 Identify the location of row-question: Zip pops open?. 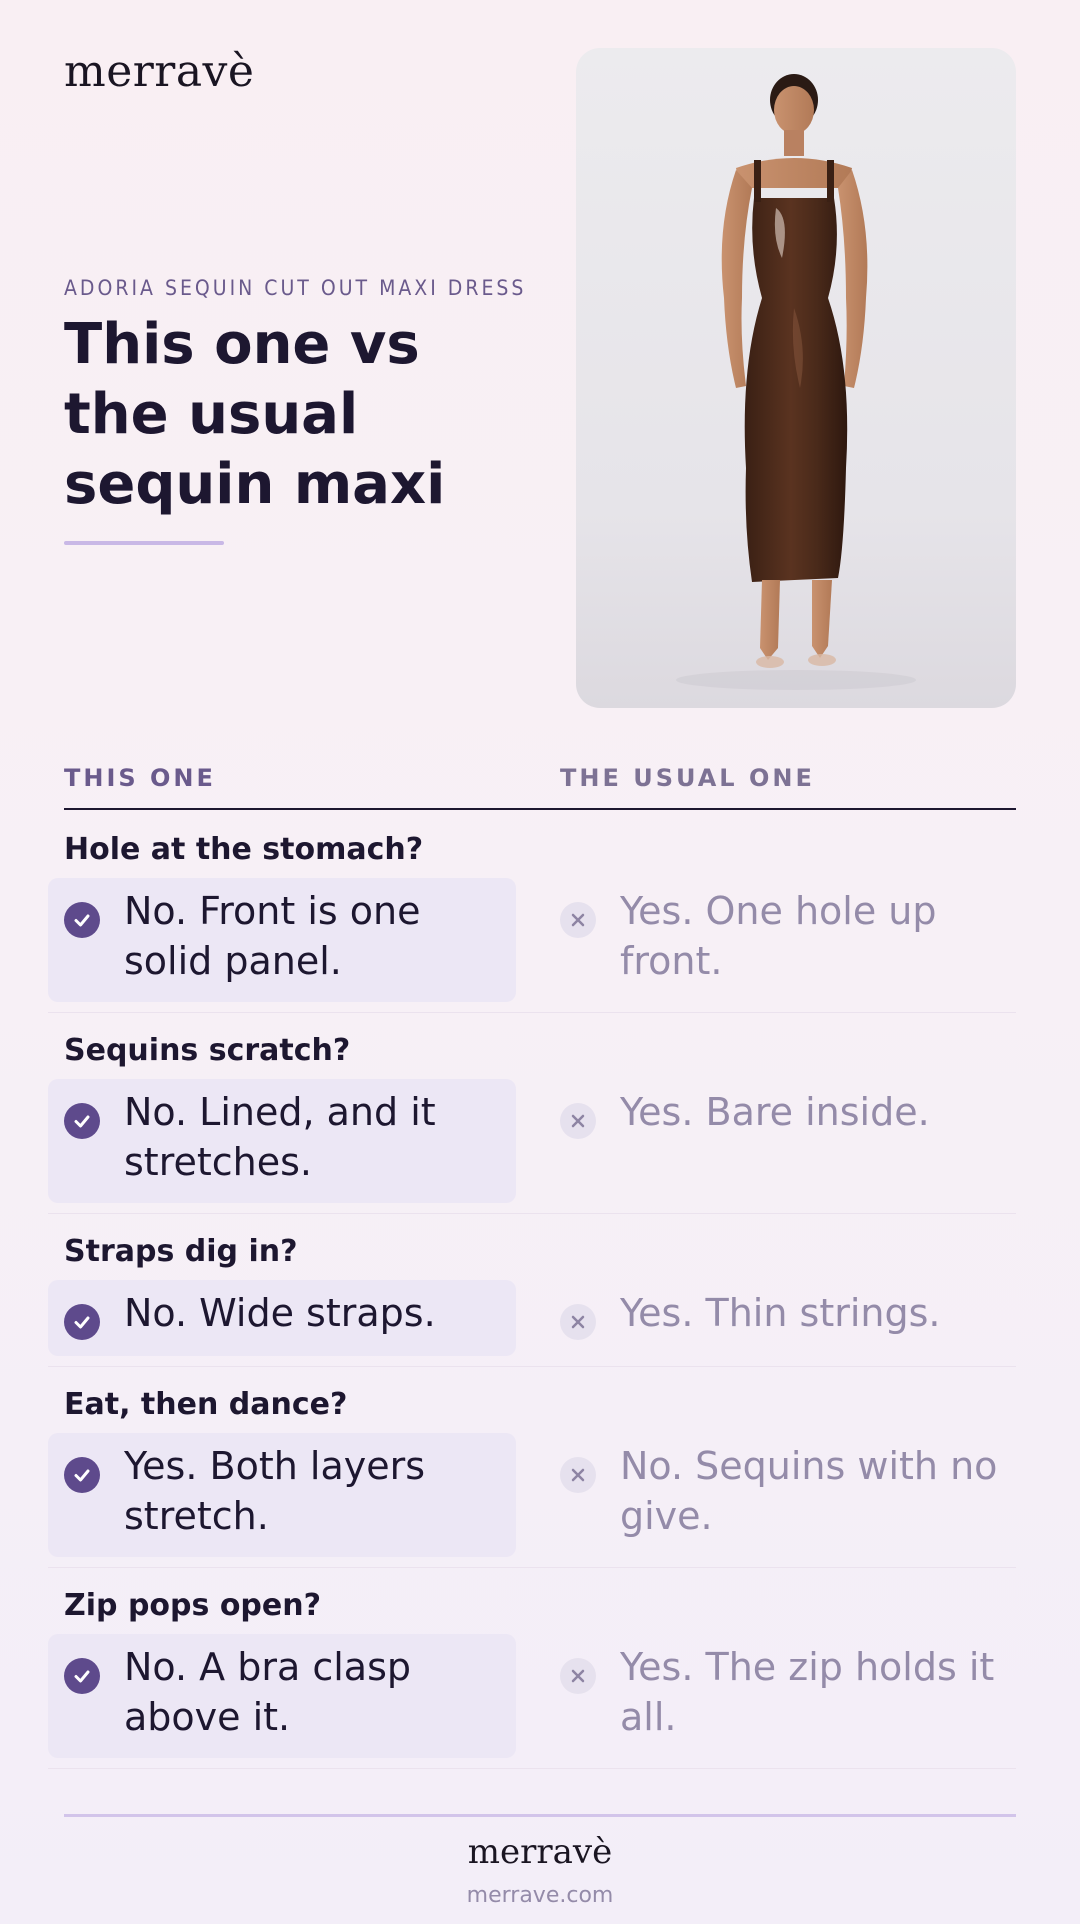
(193, 1605).